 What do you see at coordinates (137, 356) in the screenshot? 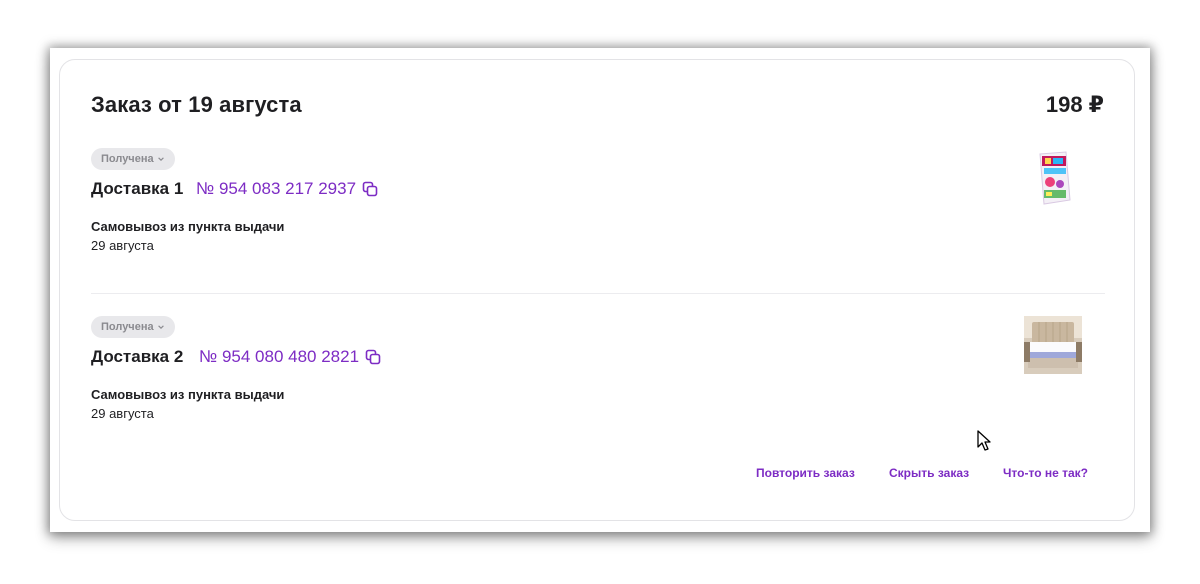
I see `delivery-title: Доставка 2` at bounding box center [137, 356].